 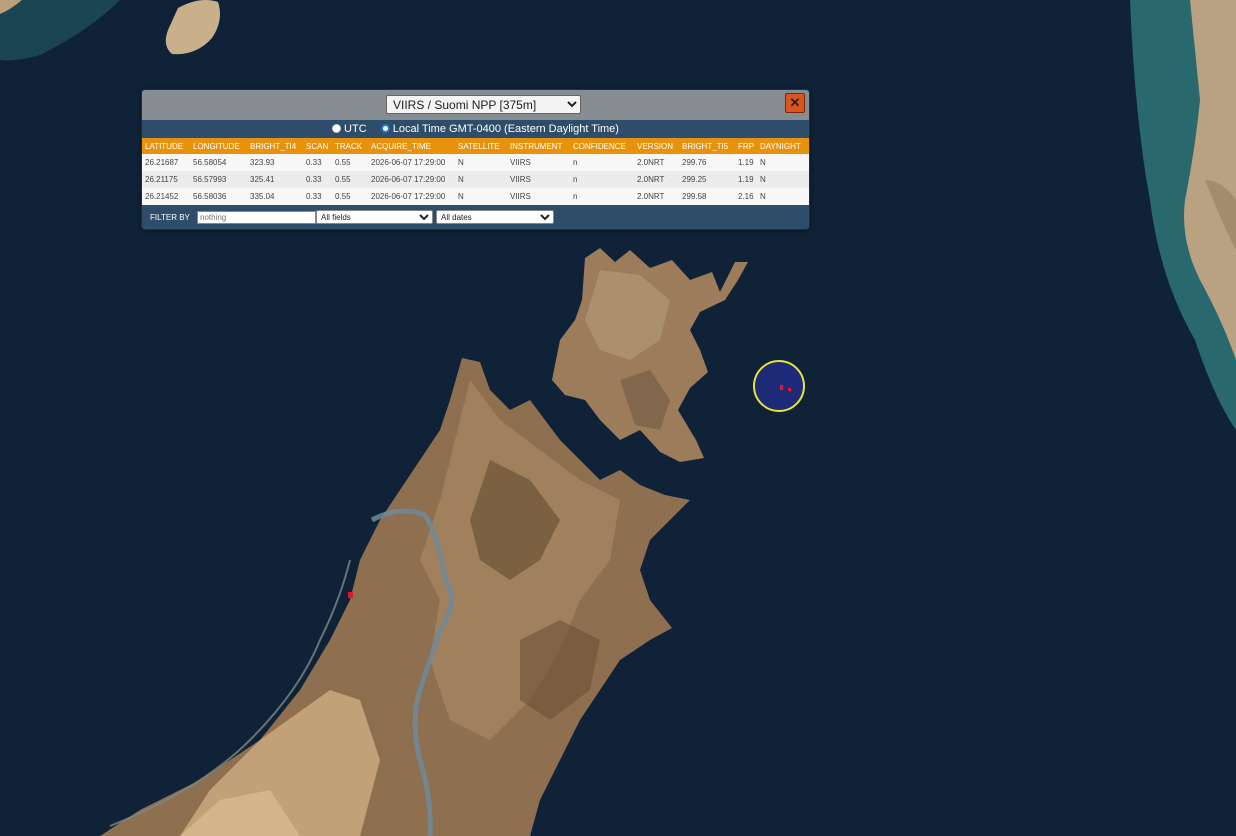 I want to click on fire-marker-coast, so click(x=350, y=595).